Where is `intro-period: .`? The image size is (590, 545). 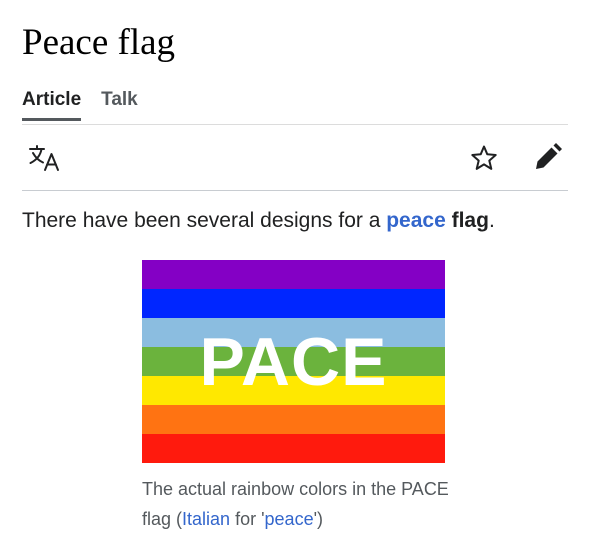
intro-period: . is located at coordinates (491, 220).